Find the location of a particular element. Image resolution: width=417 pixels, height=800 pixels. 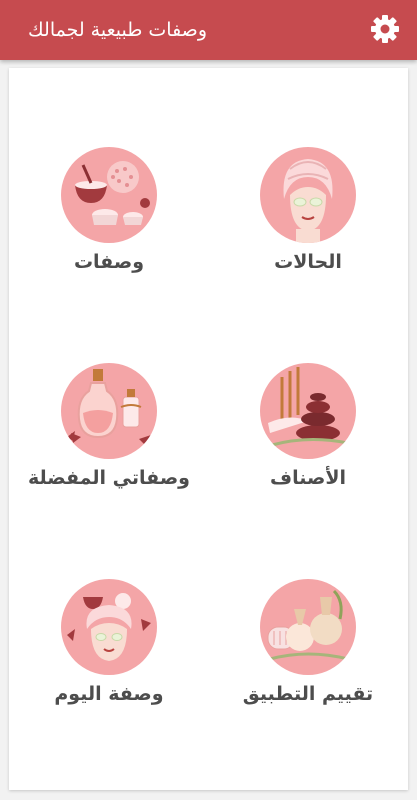

menu-label: الأصناف is located at coordinates (308, 478).